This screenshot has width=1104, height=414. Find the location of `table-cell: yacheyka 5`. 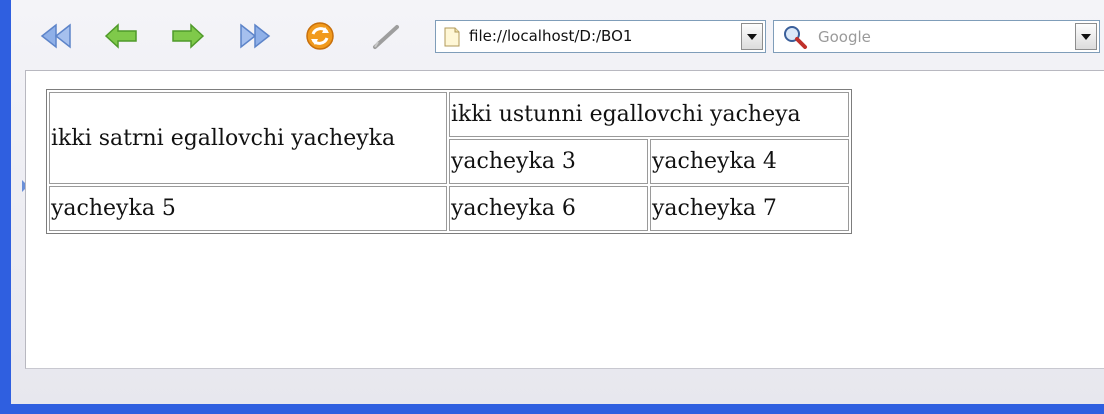

table-cell: yacheyka 5 is located at coordinates (248, 208).